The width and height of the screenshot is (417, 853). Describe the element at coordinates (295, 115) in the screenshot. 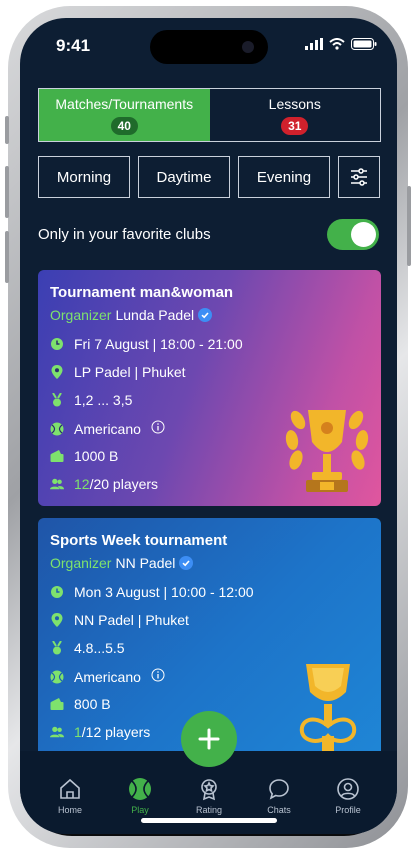

I see `tab-lessons: Lessons 31` at that location.